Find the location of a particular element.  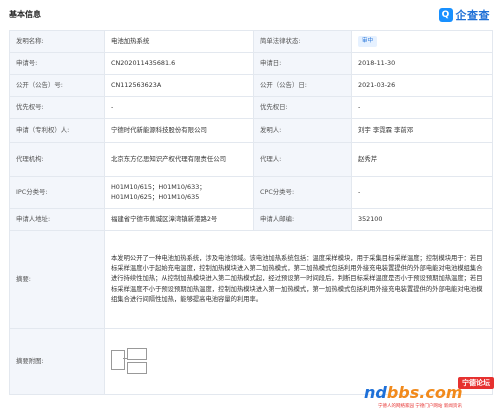

address-label: 申请人地址: is located at coordinates (57, 219).